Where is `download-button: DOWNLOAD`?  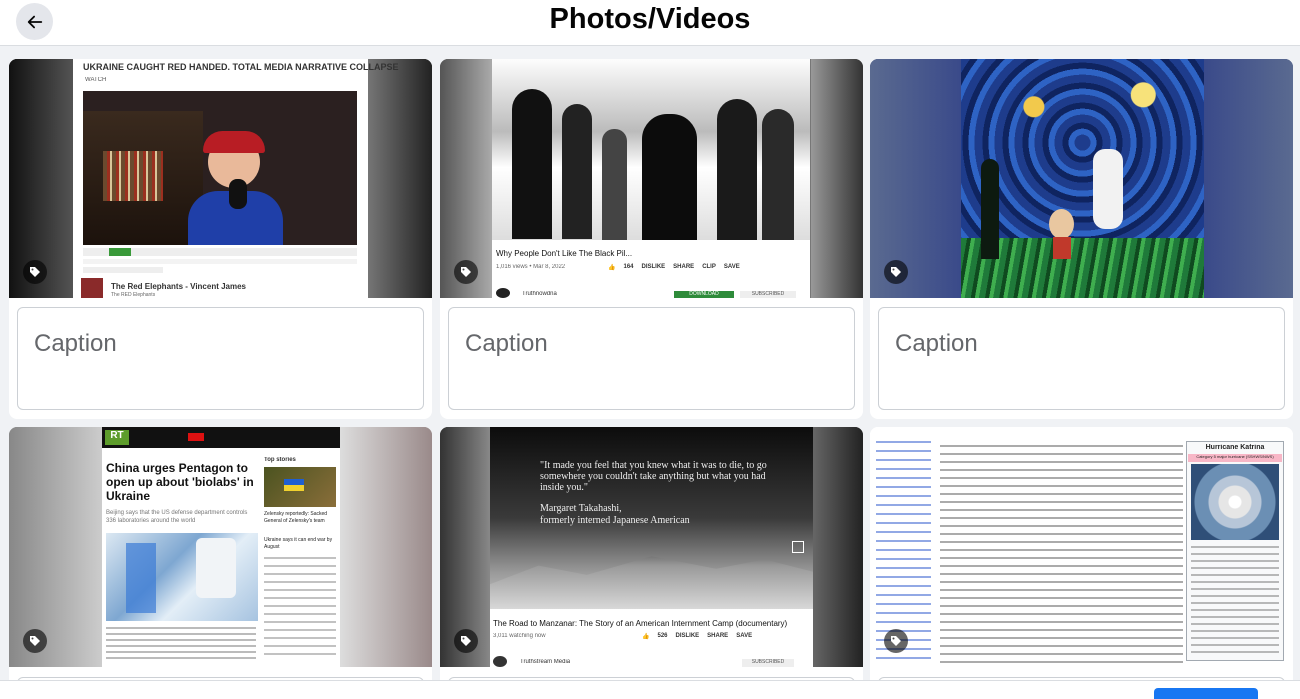
download-button: DOWNLOAD is located at coordinates (704, 294).